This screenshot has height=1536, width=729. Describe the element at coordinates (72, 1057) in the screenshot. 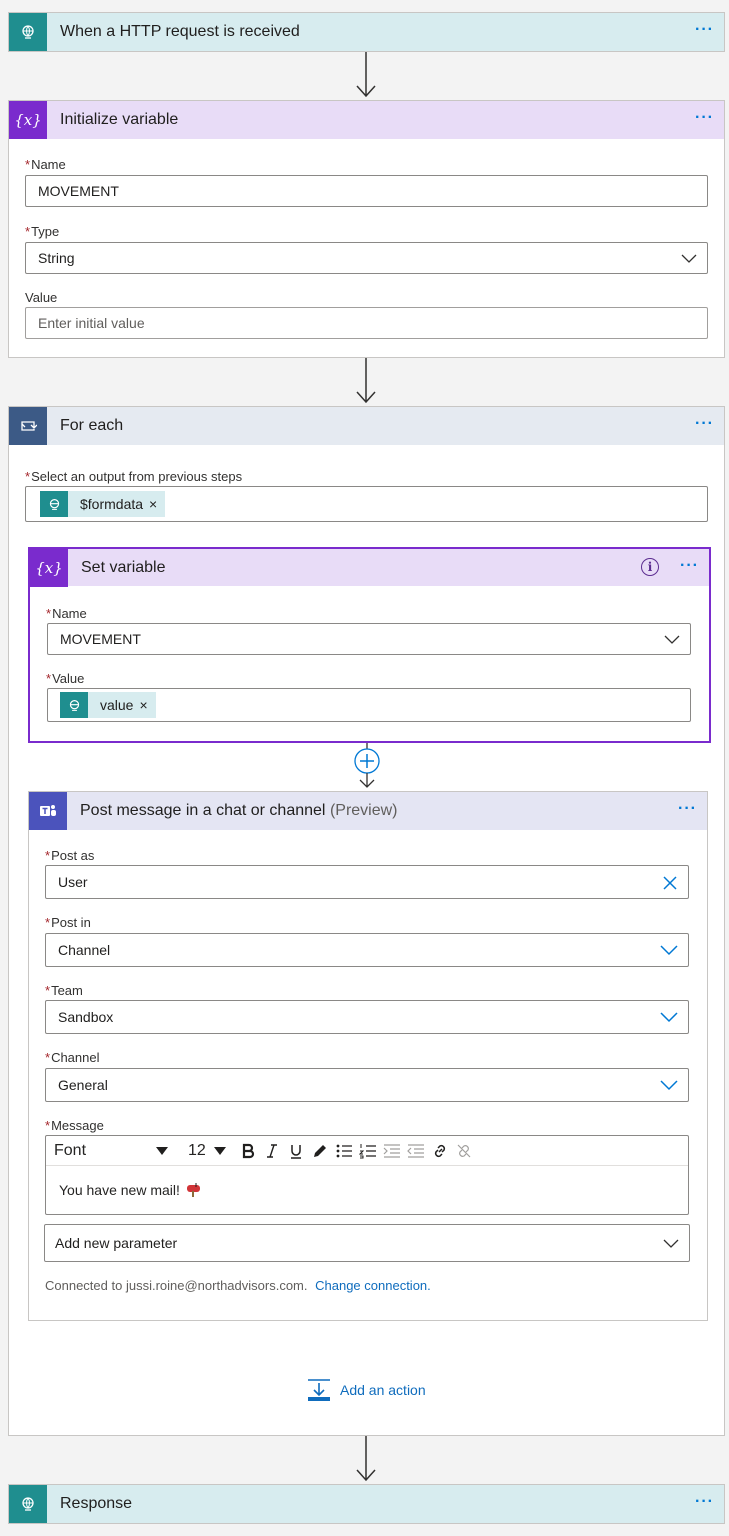

I see `channel-label: *Channel` at that location.